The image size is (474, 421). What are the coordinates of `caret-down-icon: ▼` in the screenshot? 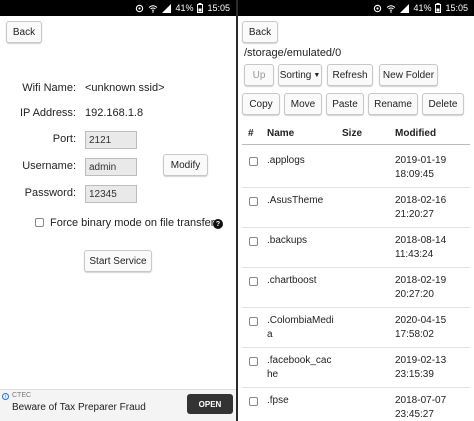 It's located at (317, 75).